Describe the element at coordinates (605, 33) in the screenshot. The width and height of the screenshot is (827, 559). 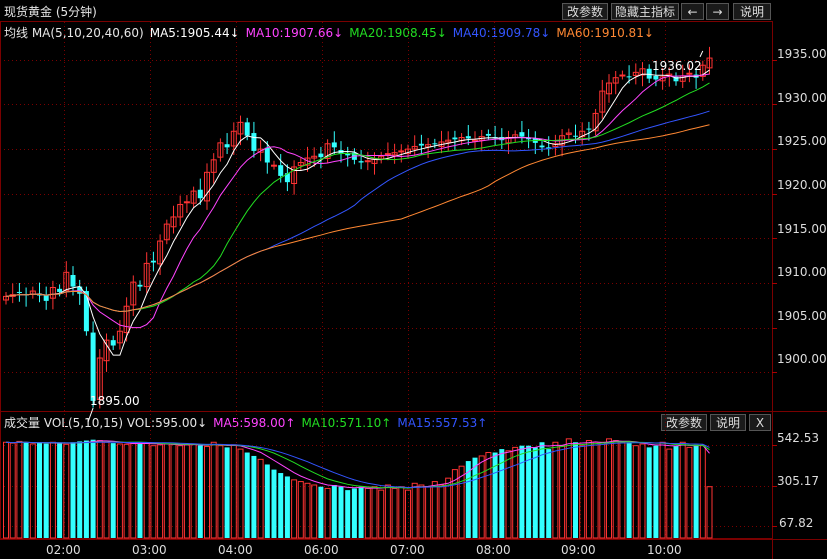
I see `ma60-label: MA60:1910.81↓` at that location.